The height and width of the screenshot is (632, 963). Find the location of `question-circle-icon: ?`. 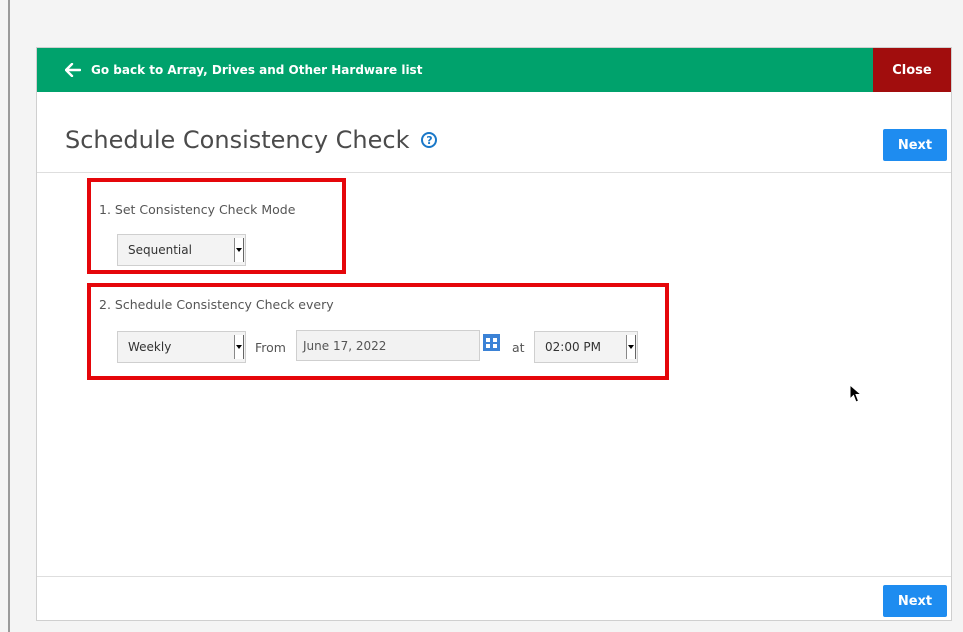

question-circle-icon: ? is located at coordinates (429, 140).